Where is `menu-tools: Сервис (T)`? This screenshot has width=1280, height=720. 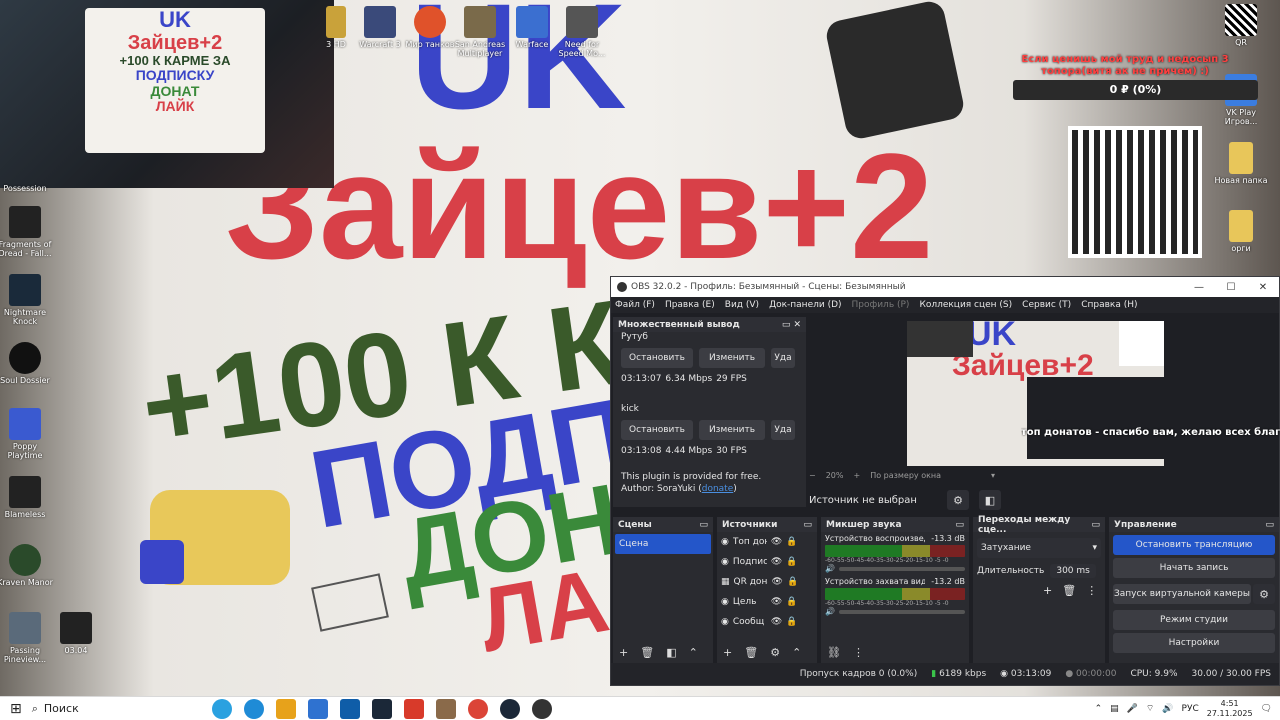
menu-tools: Сервис (T) is located at coordinates (1046, 305).